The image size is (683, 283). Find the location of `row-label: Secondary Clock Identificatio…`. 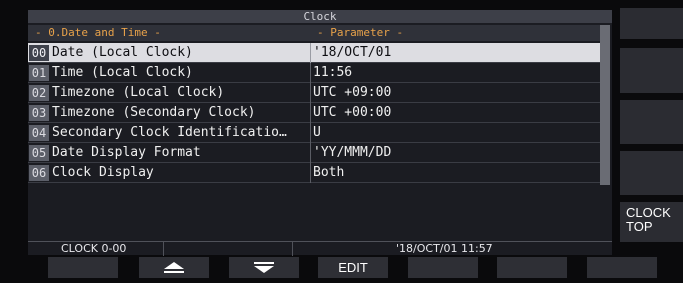

row-label: Secondary Clock Identificatio… is located at coordinates (169, 132).